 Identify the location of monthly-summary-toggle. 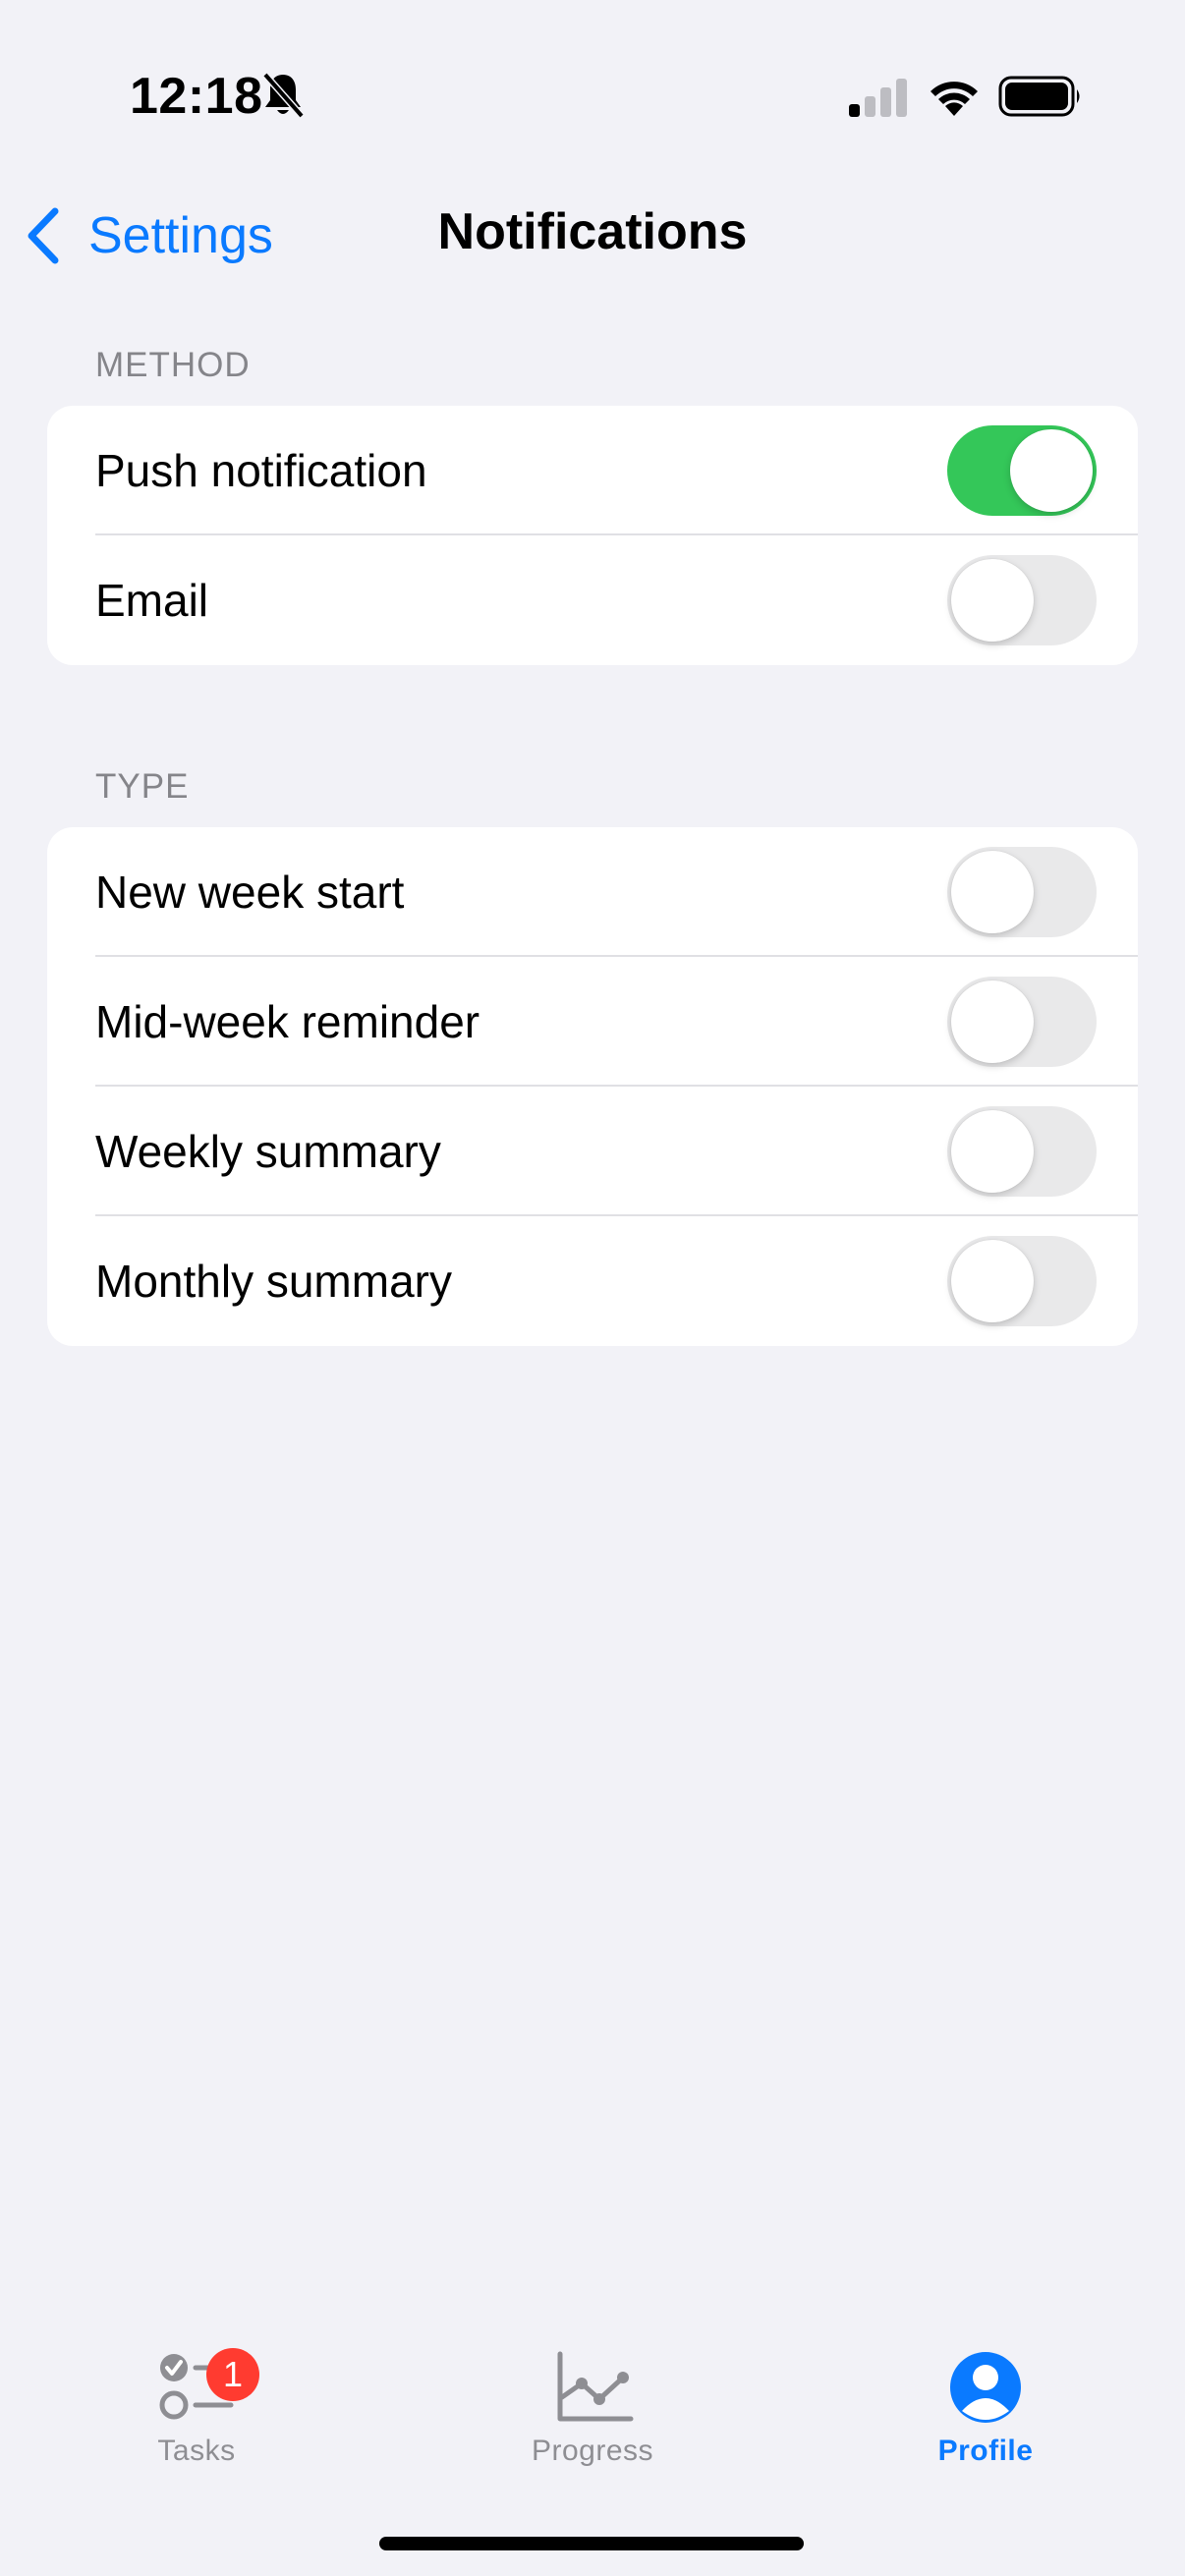
(1022, 1281).